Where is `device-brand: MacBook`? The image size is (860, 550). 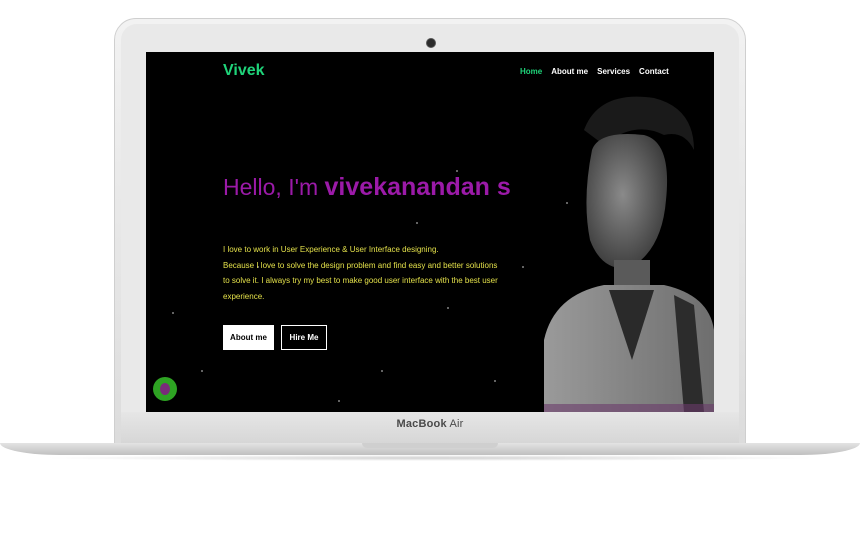 device-brand: MacBook is located at coordinates (421, 424).